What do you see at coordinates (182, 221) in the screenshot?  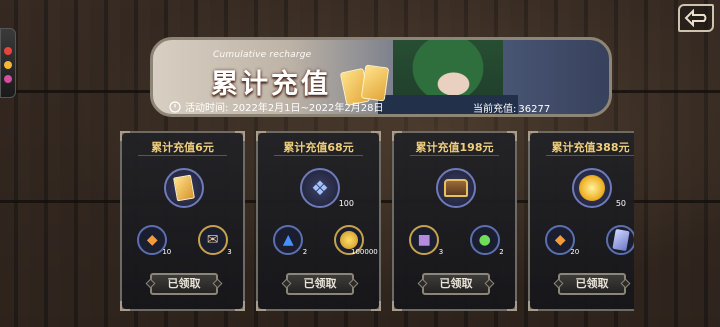 I see `reward-tier-card: 累计充值6元 ◆ 10 ✉ 3 已领取` at bounding box center [182, 221].